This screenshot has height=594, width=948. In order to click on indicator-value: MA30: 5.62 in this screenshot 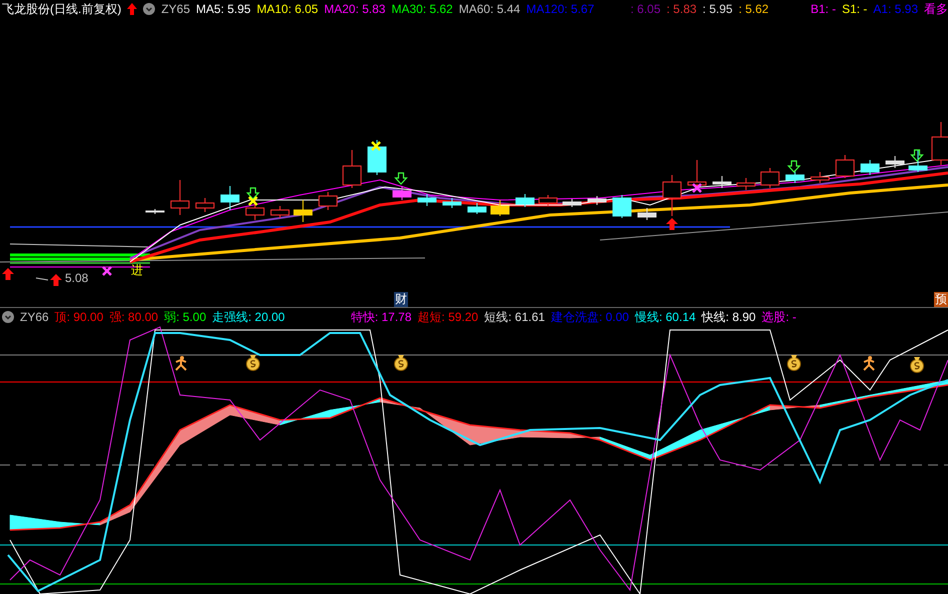, I will do `click(422, 9)`.